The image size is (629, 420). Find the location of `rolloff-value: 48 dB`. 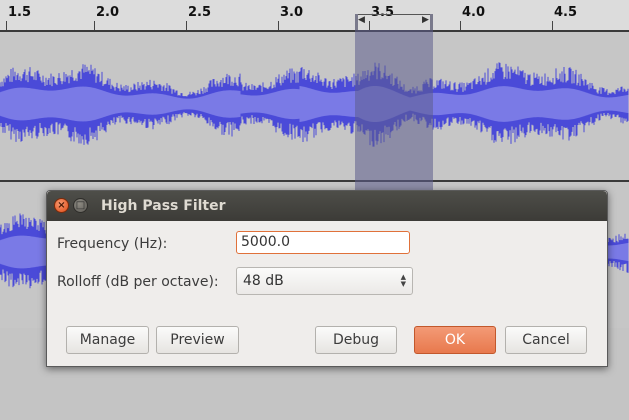

rolloff-value: 48 dB is located at coordinates (263, 281).